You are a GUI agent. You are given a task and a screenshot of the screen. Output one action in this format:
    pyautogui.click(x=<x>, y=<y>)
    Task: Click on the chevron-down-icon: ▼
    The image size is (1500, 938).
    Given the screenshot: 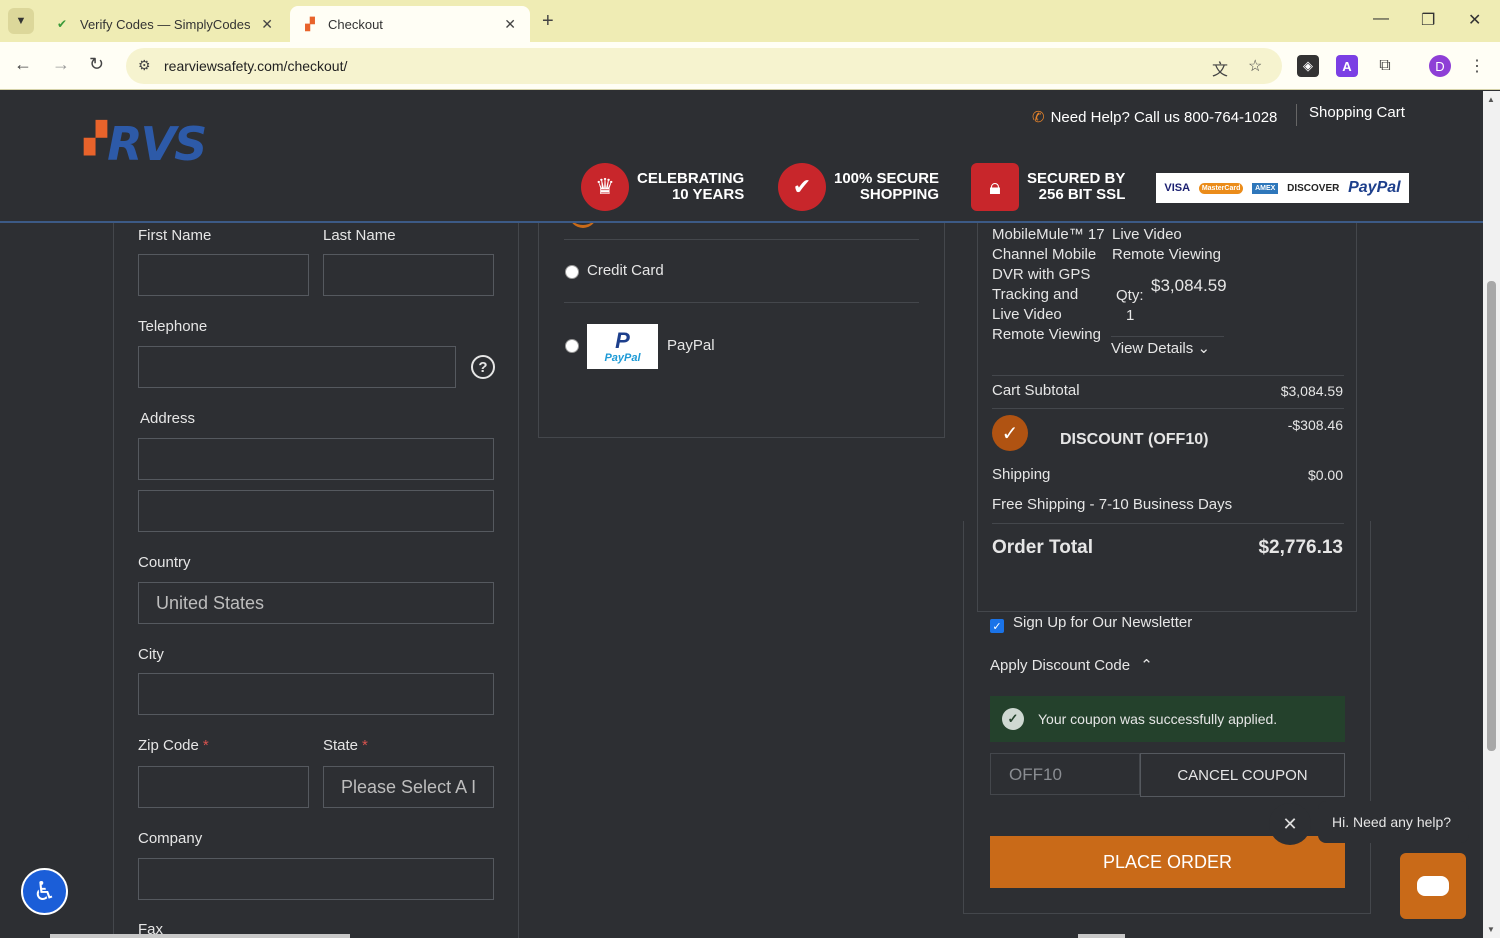 What is the action you would take?
    pyautogui.click(x=21, y=21)
    